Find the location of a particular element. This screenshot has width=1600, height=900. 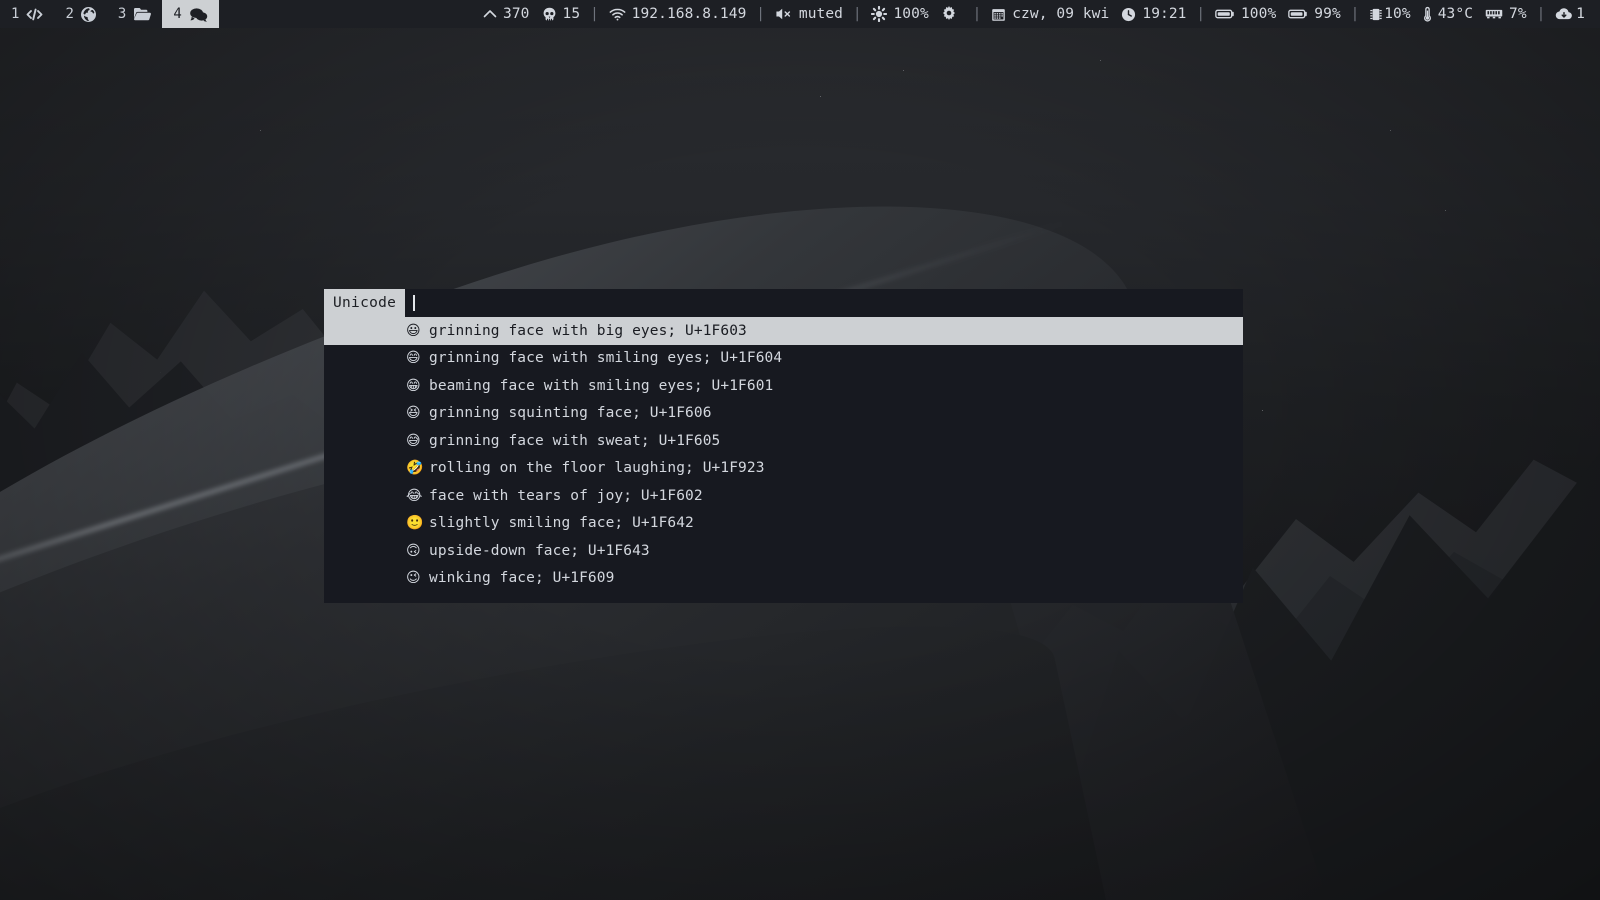

cpu-value: 10% is located at coordinates (1397, 14).